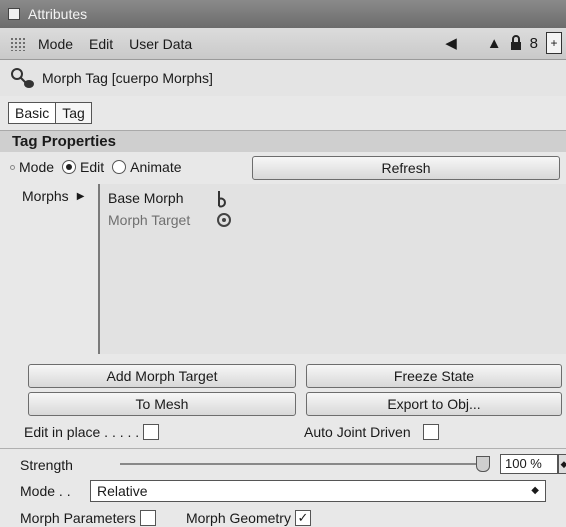 The image size is (566, 527). What do you see at coordinates (162, 376) in the screenshot?
I see `add-morph-target-button: Add Morph Target` at bounding box center [162, 376].